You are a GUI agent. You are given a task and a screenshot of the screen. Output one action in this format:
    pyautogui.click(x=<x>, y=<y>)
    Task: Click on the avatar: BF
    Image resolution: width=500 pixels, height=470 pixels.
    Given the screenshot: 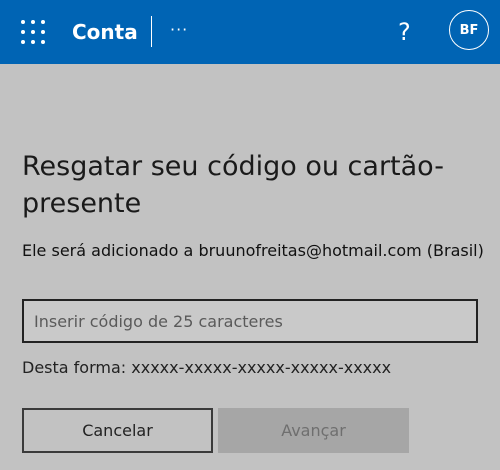 What is the action you would take?
    pyautogui.click(x=469, y=30)
    